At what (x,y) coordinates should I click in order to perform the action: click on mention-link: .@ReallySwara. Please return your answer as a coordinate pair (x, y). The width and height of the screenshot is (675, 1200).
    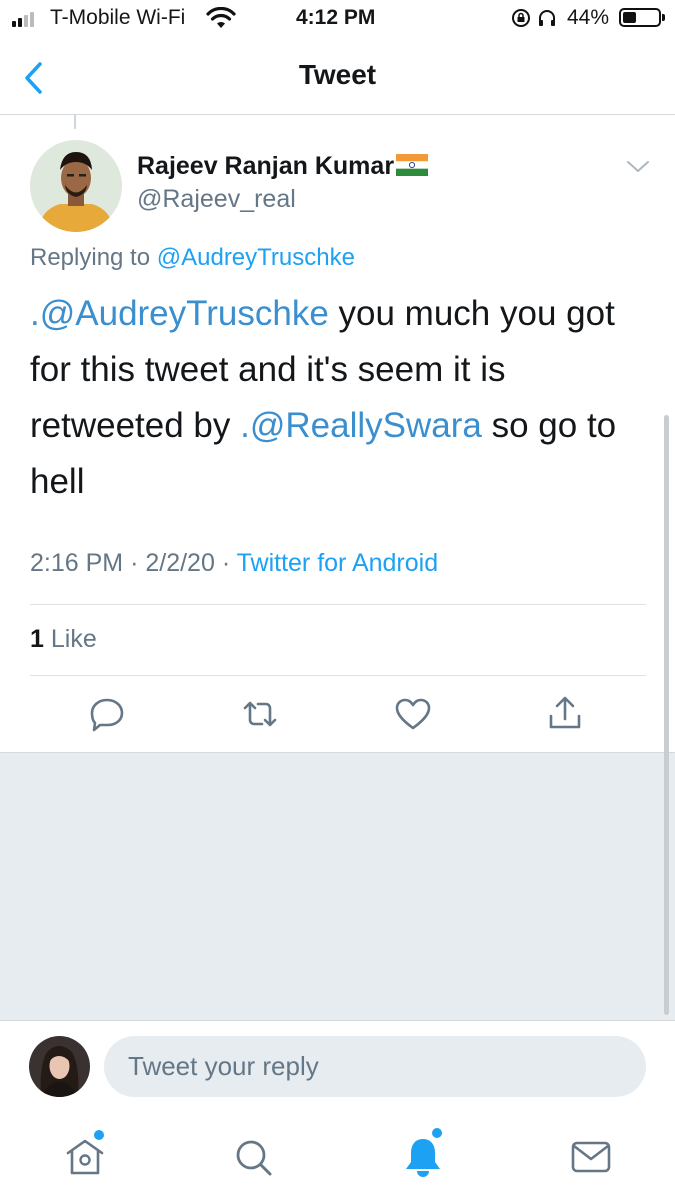
    Looking at the image, I should click on (361, 425).